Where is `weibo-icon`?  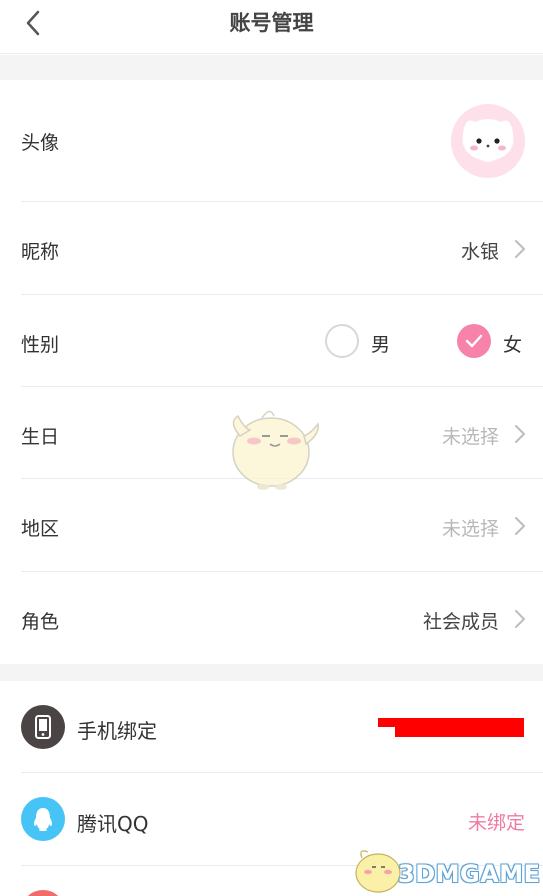
weibo-icon is located at coordinates (43, 893).